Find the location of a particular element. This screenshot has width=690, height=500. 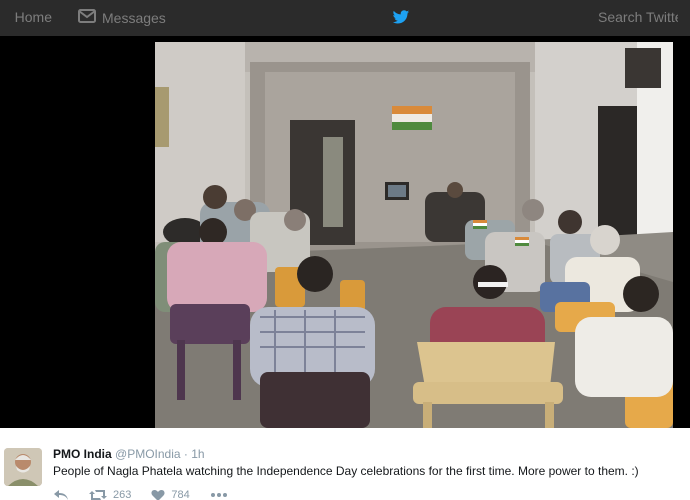

tweet-header: PMO India @PMOIndia · 1h is located at coordinates (129, 454).